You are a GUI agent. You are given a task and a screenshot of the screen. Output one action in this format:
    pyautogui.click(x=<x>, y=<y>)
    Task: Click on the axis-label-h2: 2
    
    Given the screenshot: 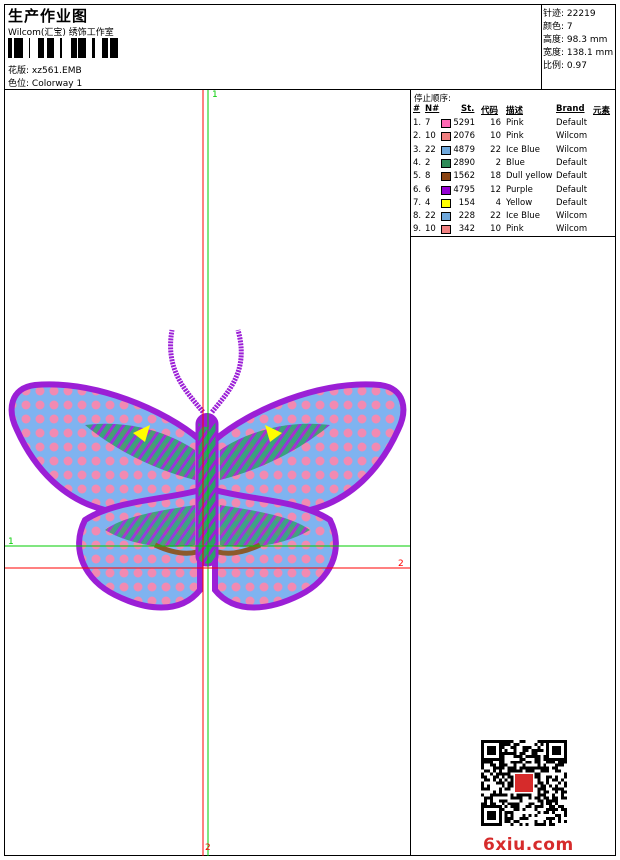 What is the action you would take?
    pyautogui.click(x=401, y=564)
    